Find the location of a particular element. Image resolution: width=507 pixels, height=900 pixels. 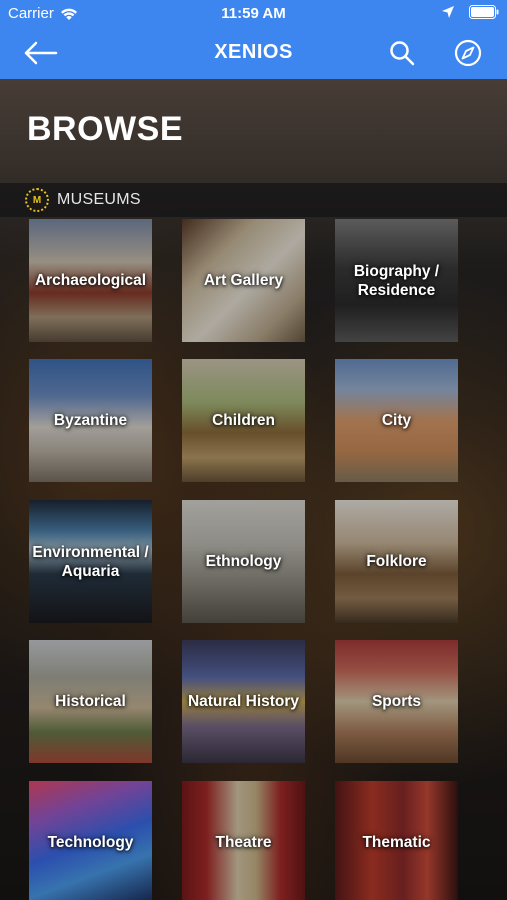

compass-icon is located at coordinates (468, 53).